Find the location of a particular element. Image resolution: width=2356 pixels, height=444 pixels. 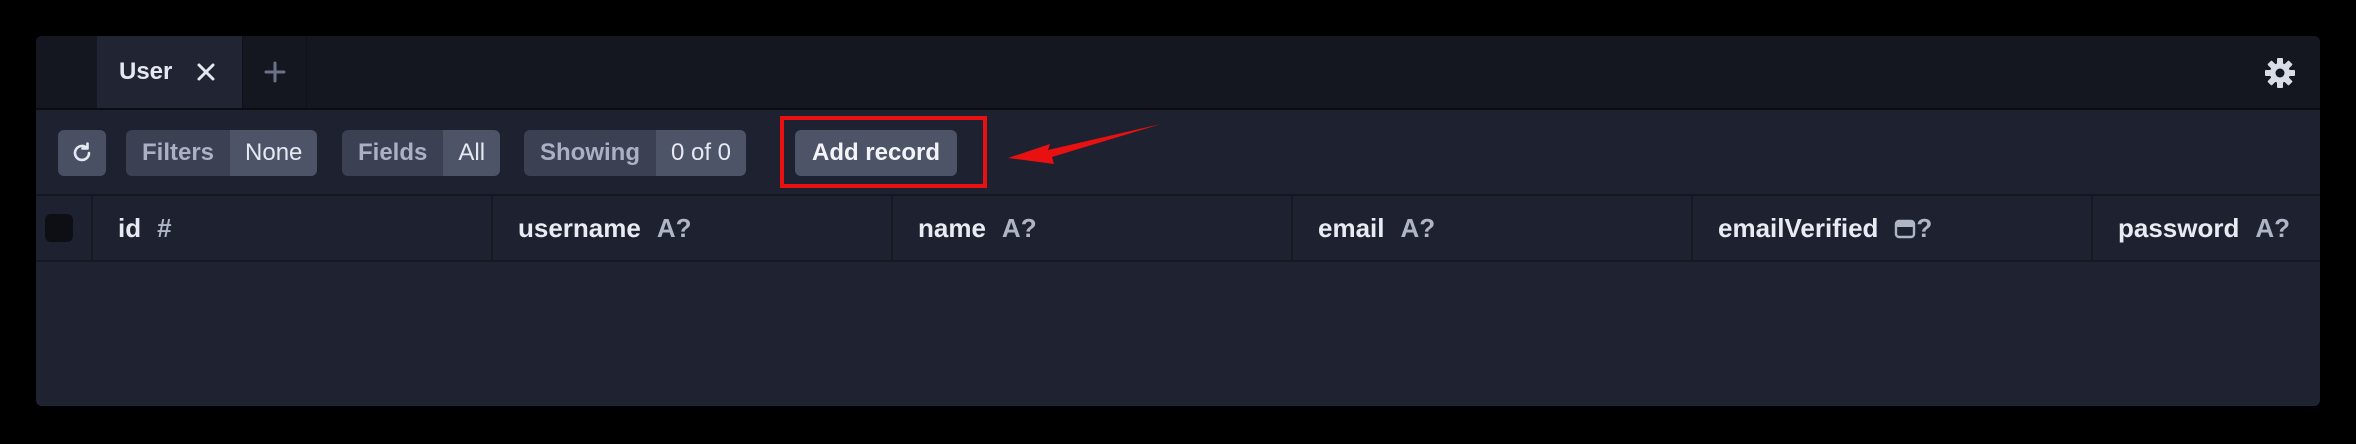

calendar-icon is located at coordinates (1905, 229).